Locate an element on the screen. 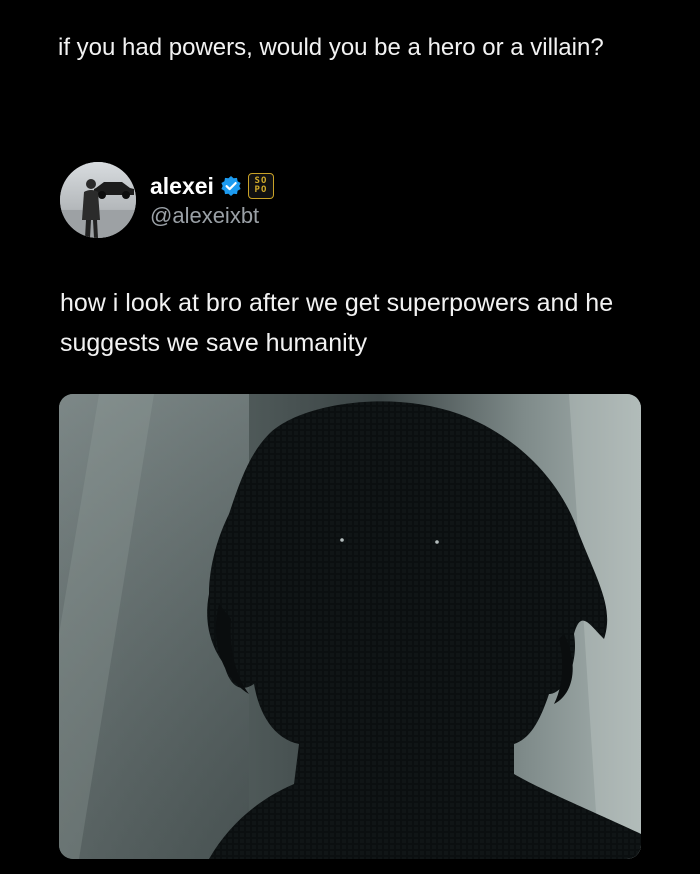 Image resolution: width=700 pixels, height=874 pixels. affiliate-badge-line2: PO is located at coordinates (261, 190).